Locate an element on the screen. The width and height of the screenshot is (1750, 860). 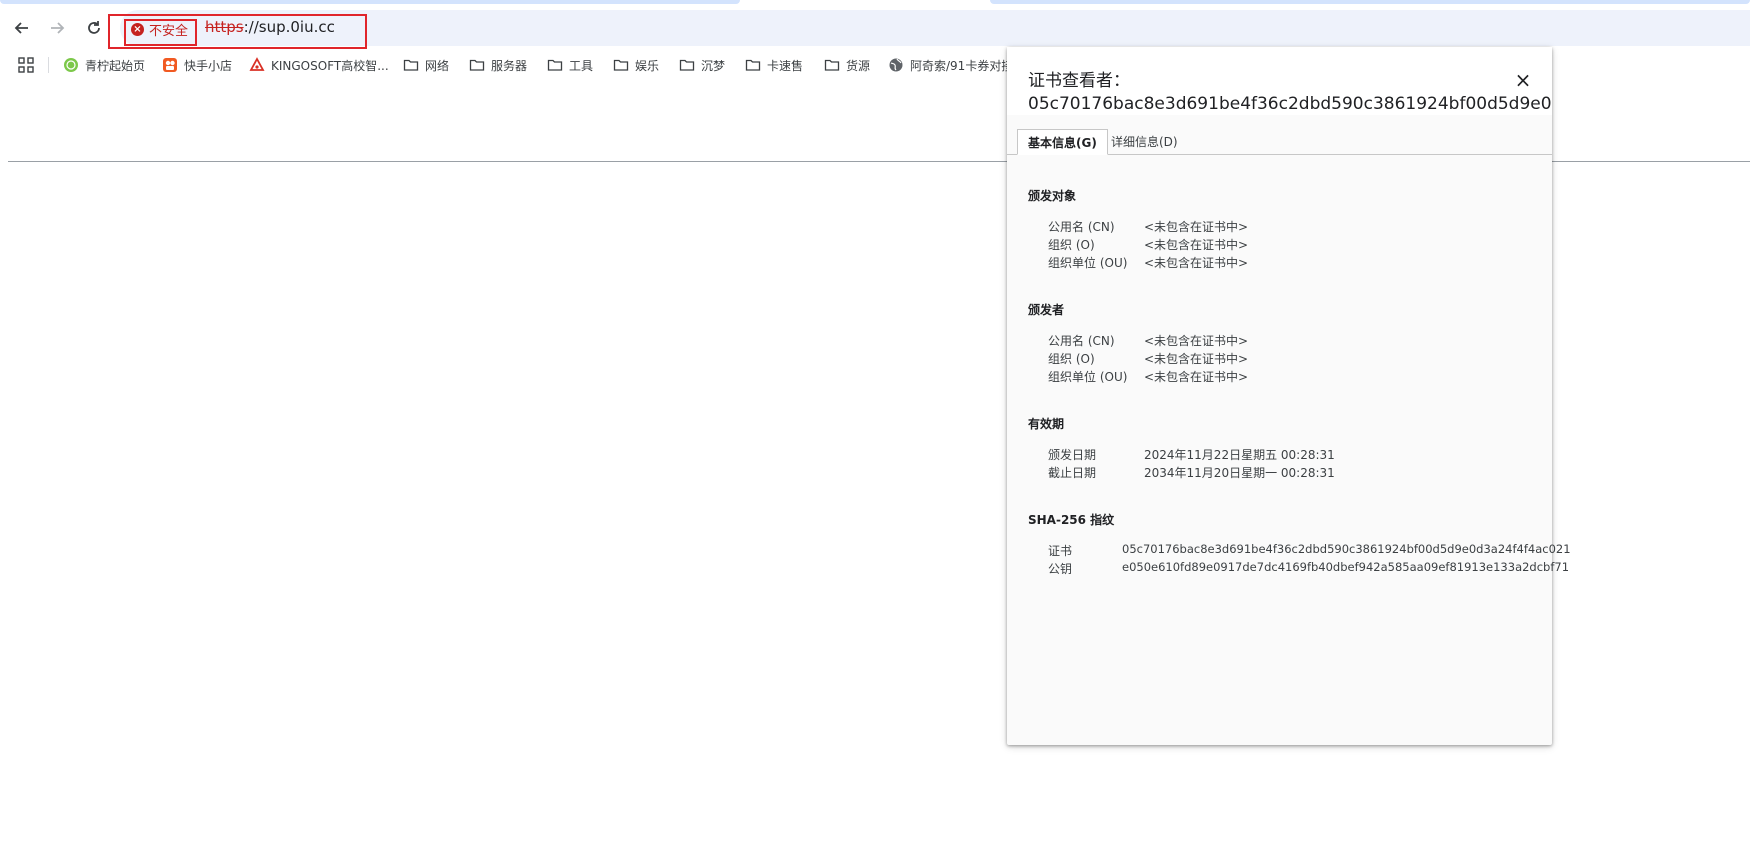
field-label: 公钥 is located at coordinates (1060, 569).